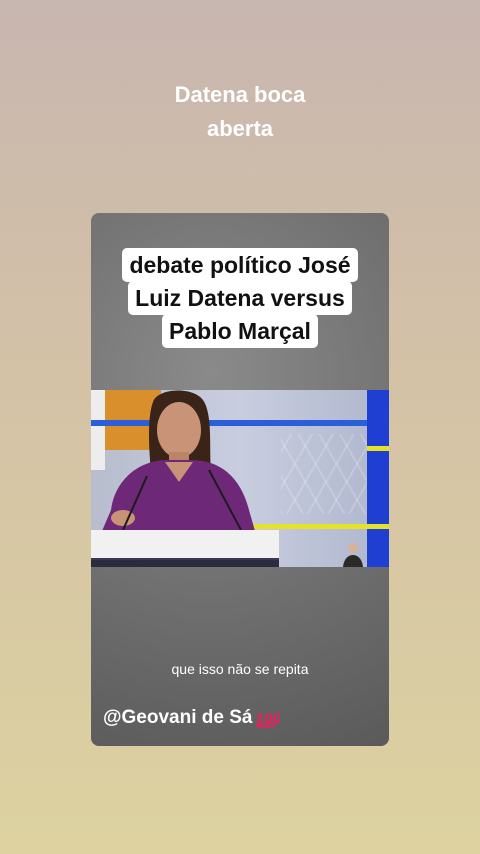 The image size is (480, 854). I want to click on video-frame, so click(240, 478).